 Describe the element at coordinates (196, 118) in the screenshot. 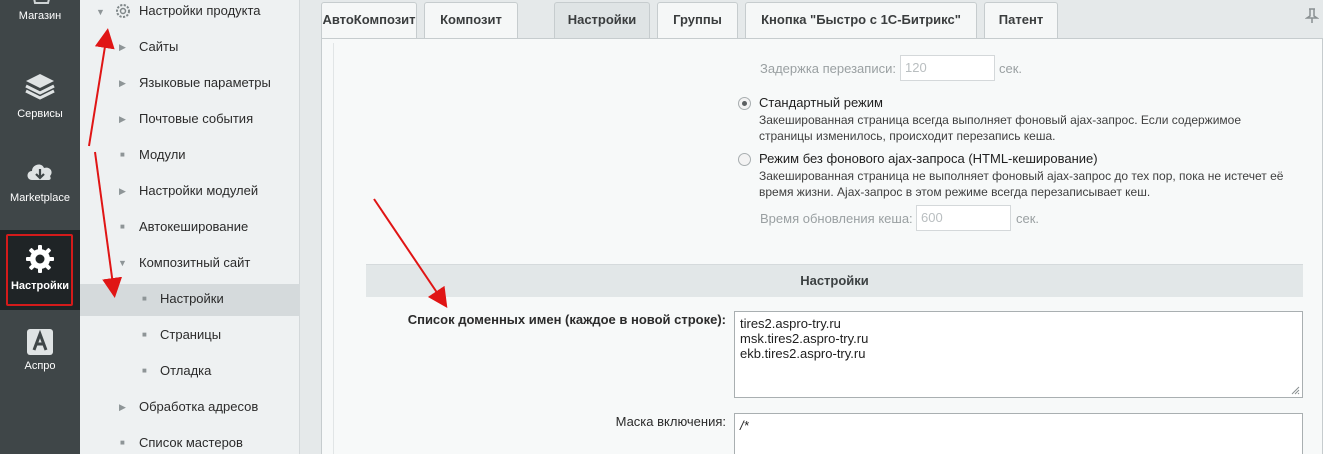

I see `tree-item-label: Почтовые события` at that location.